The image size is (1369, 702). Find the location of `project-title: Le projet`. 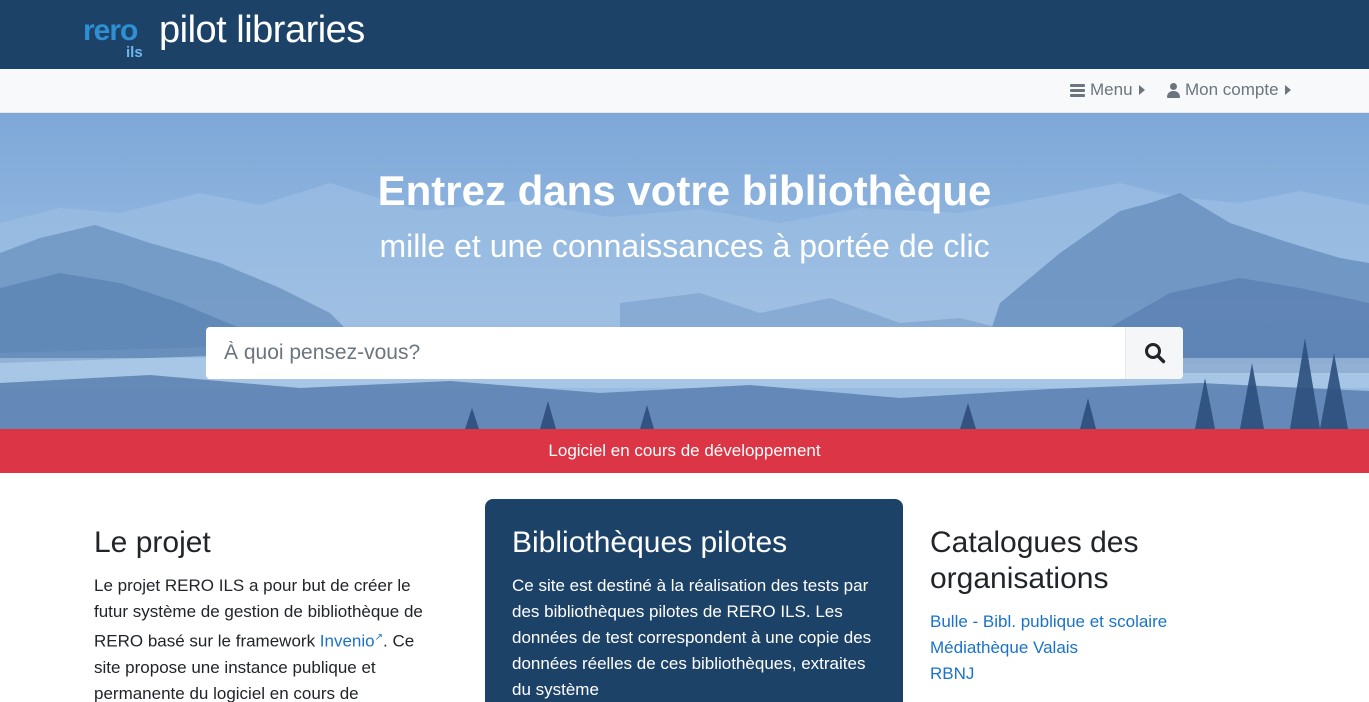

project-title: Le projet is located at coordinates (152, 542).